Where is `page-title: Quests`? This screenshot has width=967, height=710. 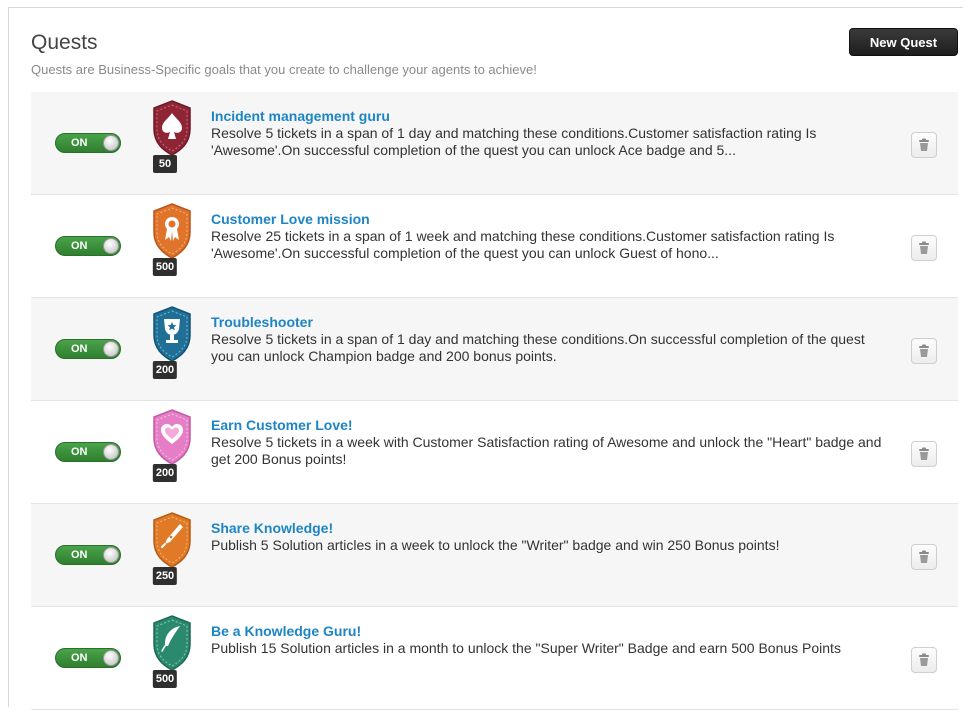
page-title: Quests is located at coordinates (64, 42).